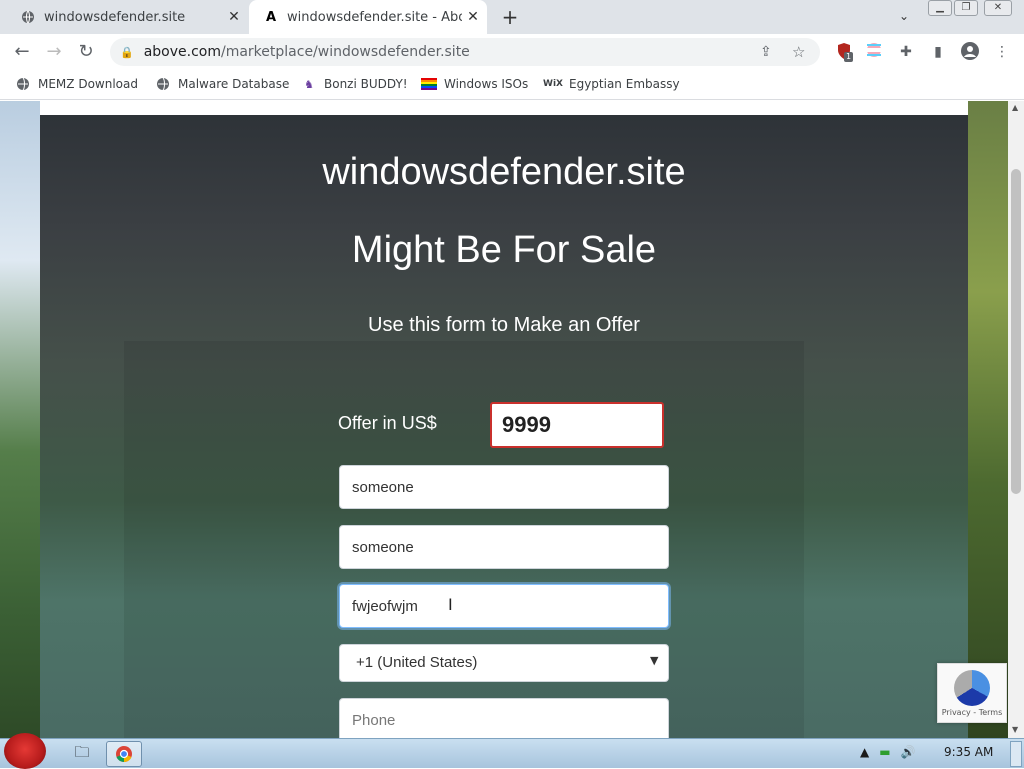  I want to click on bookmark-label: Bonzi BUDDY!, so click(366, 84).